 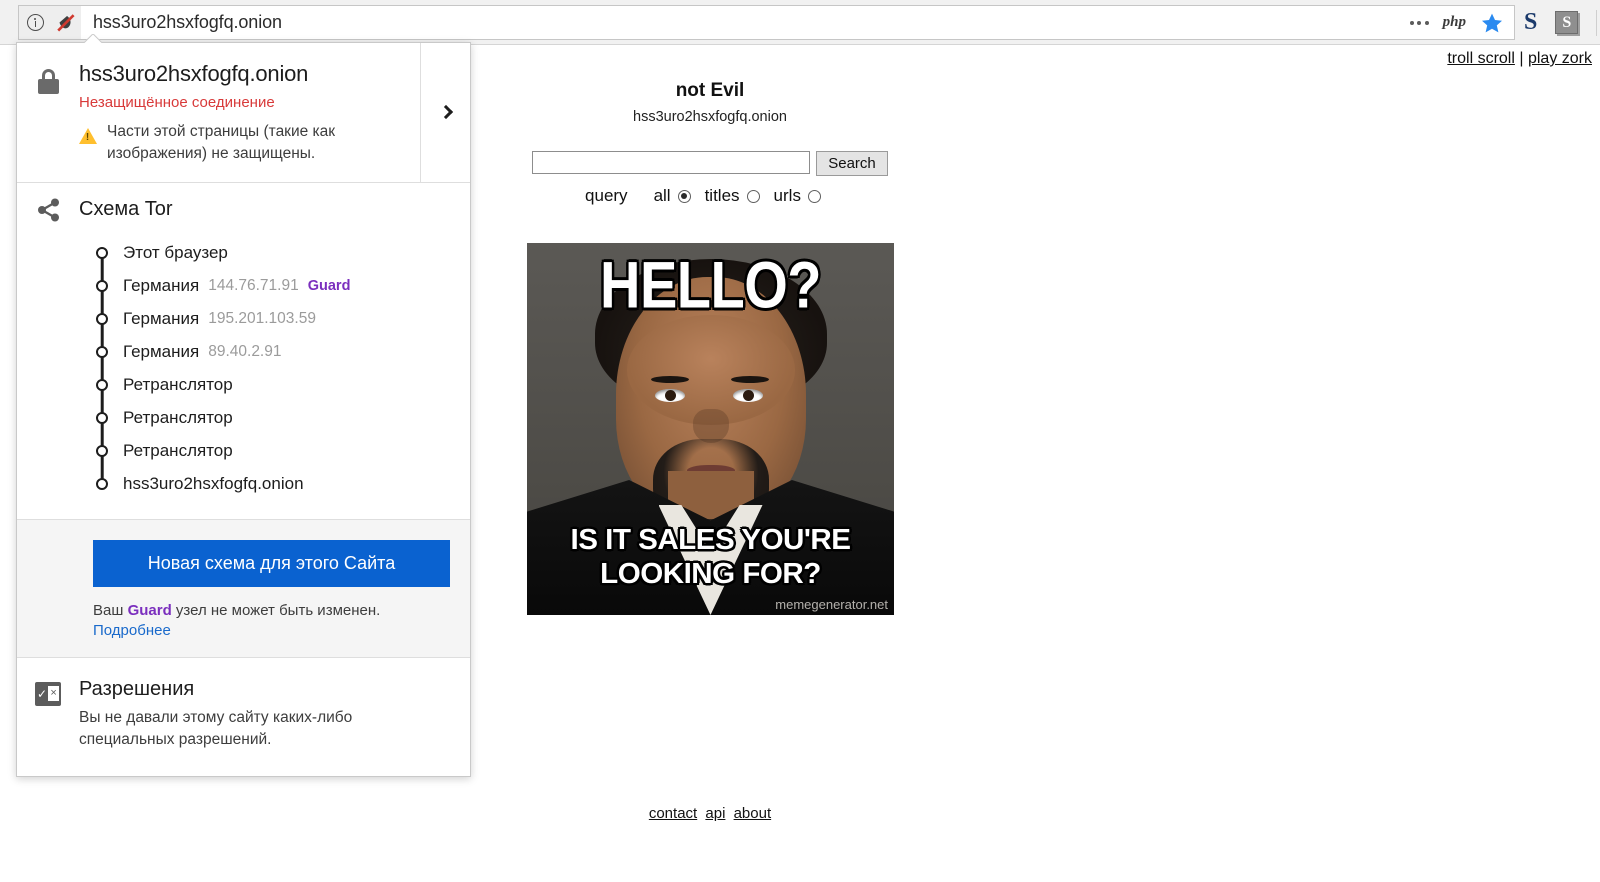 I want to click on browser-toolbar: hss3uro2hsxfogfq.onion php S S, so click(x=800, y=22).